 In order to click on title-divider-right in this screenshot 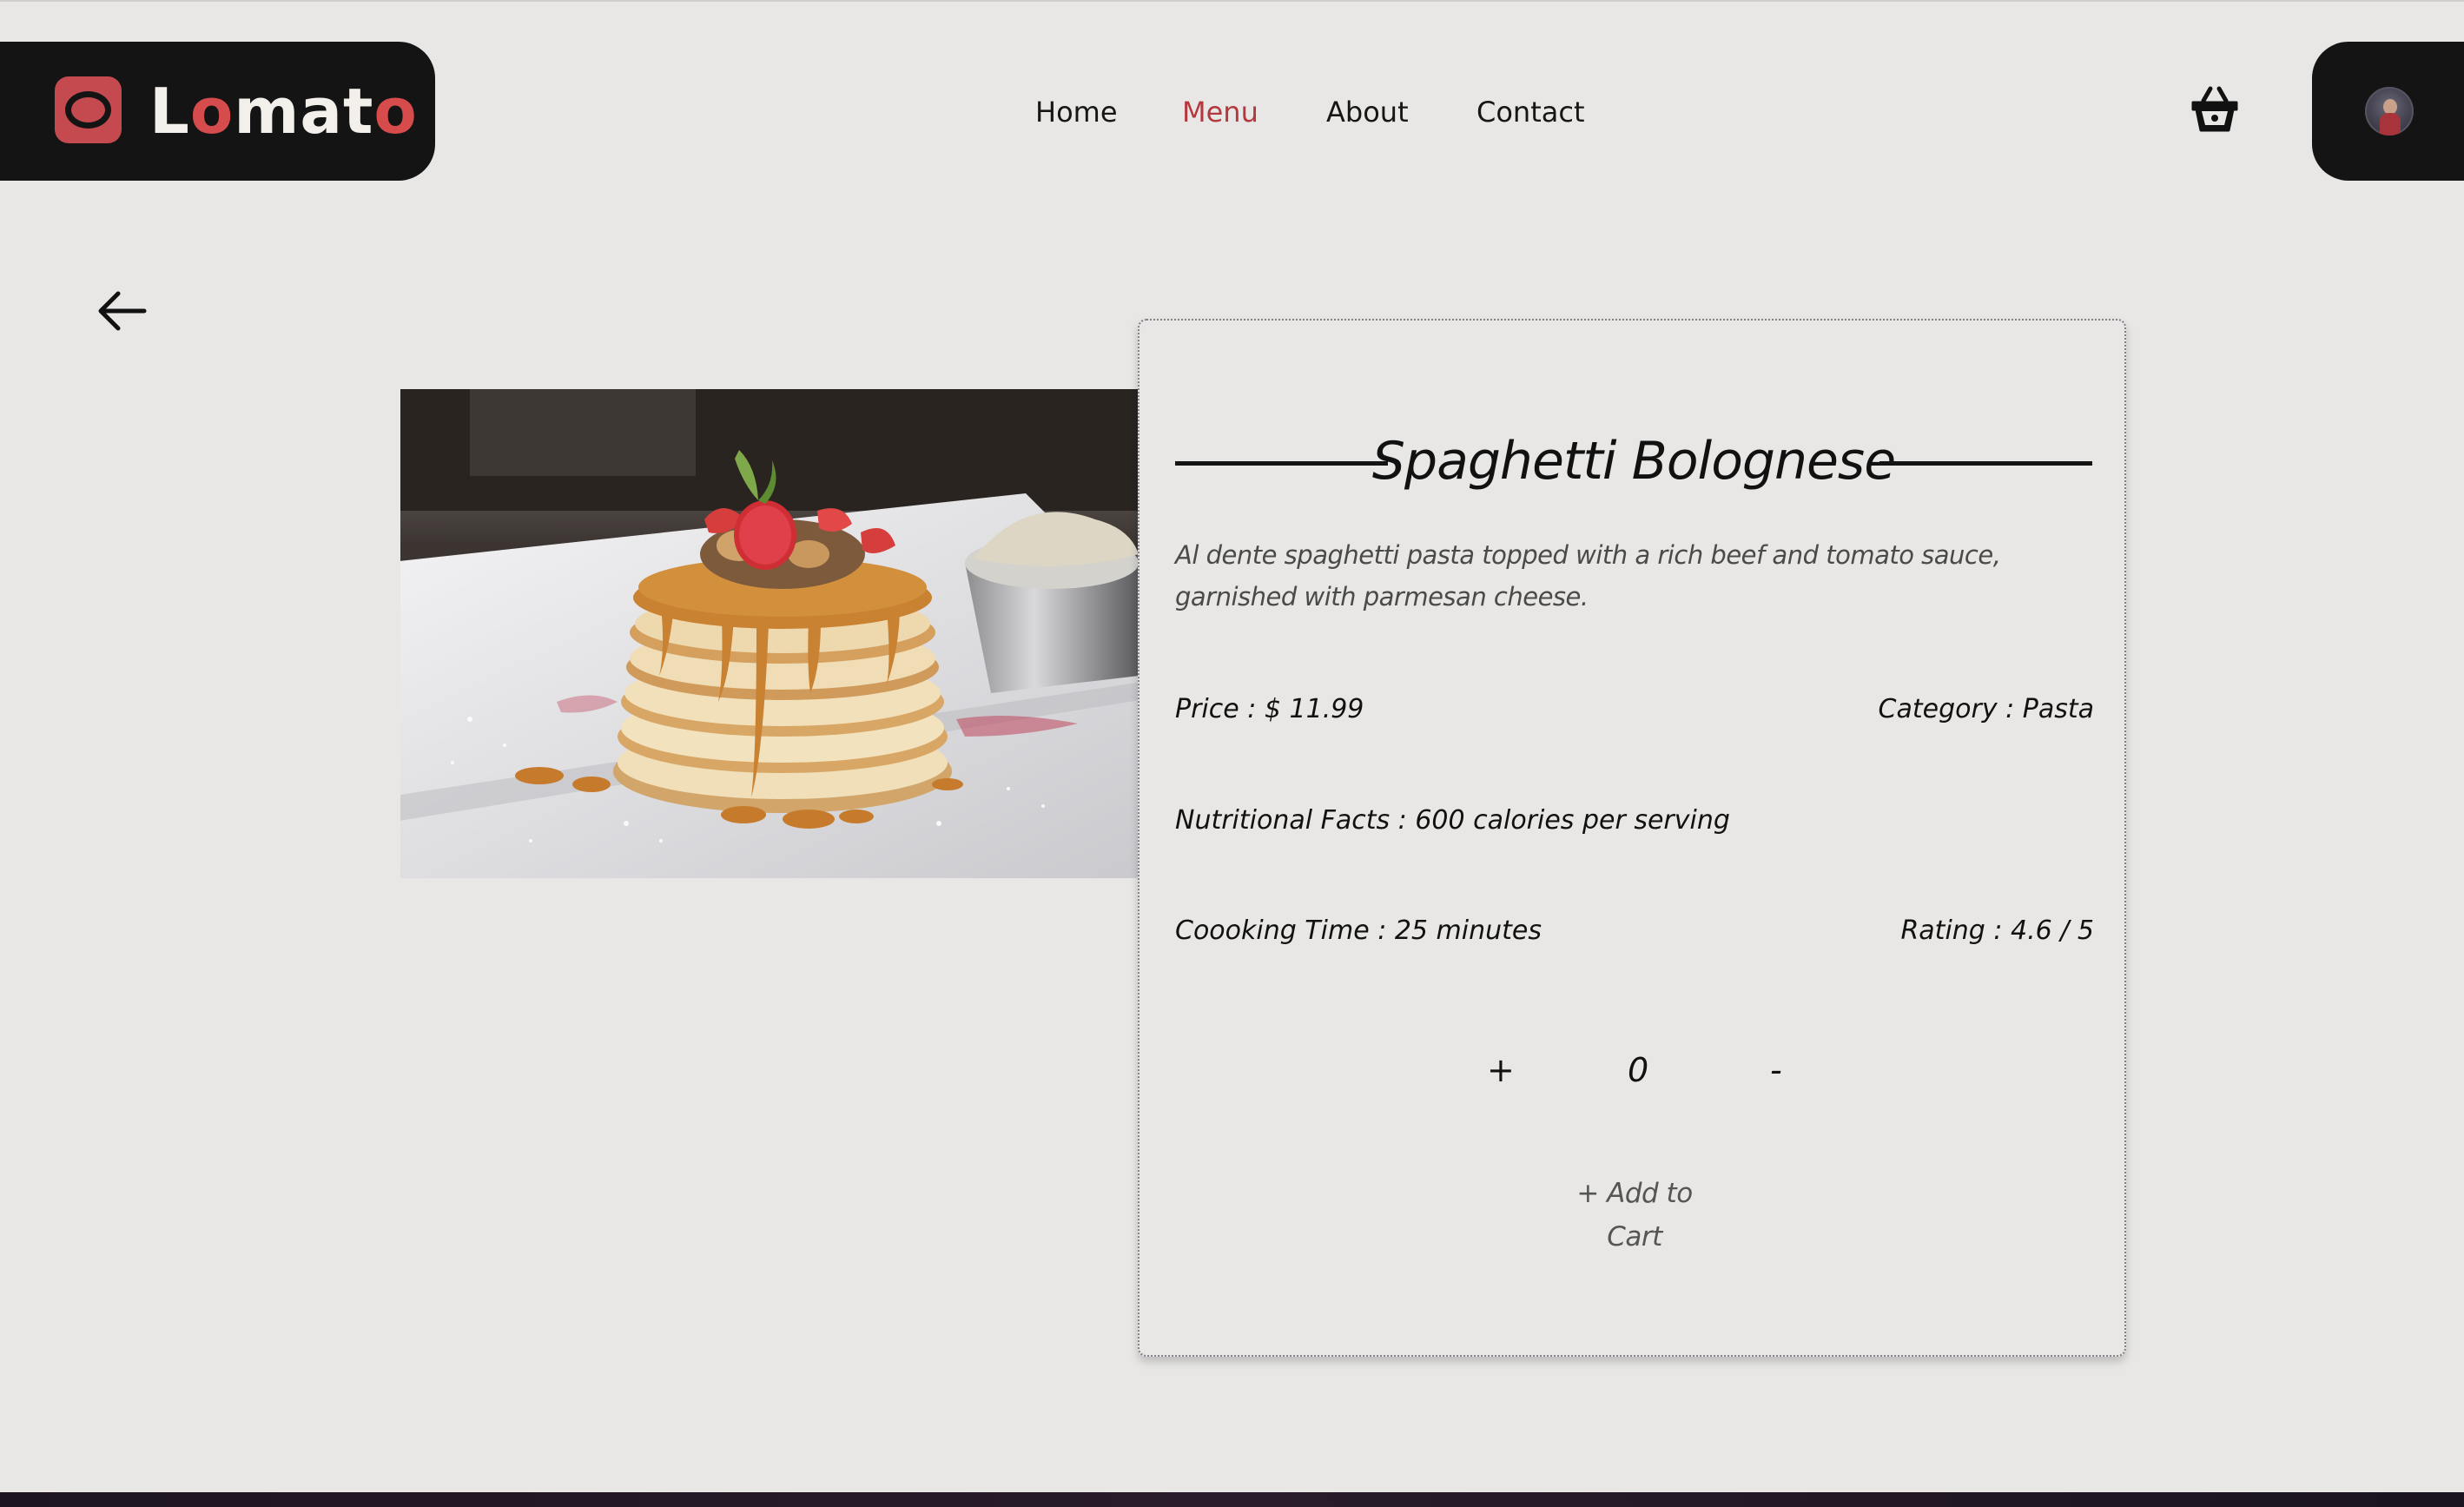, I will do `click(1985, 464)`.